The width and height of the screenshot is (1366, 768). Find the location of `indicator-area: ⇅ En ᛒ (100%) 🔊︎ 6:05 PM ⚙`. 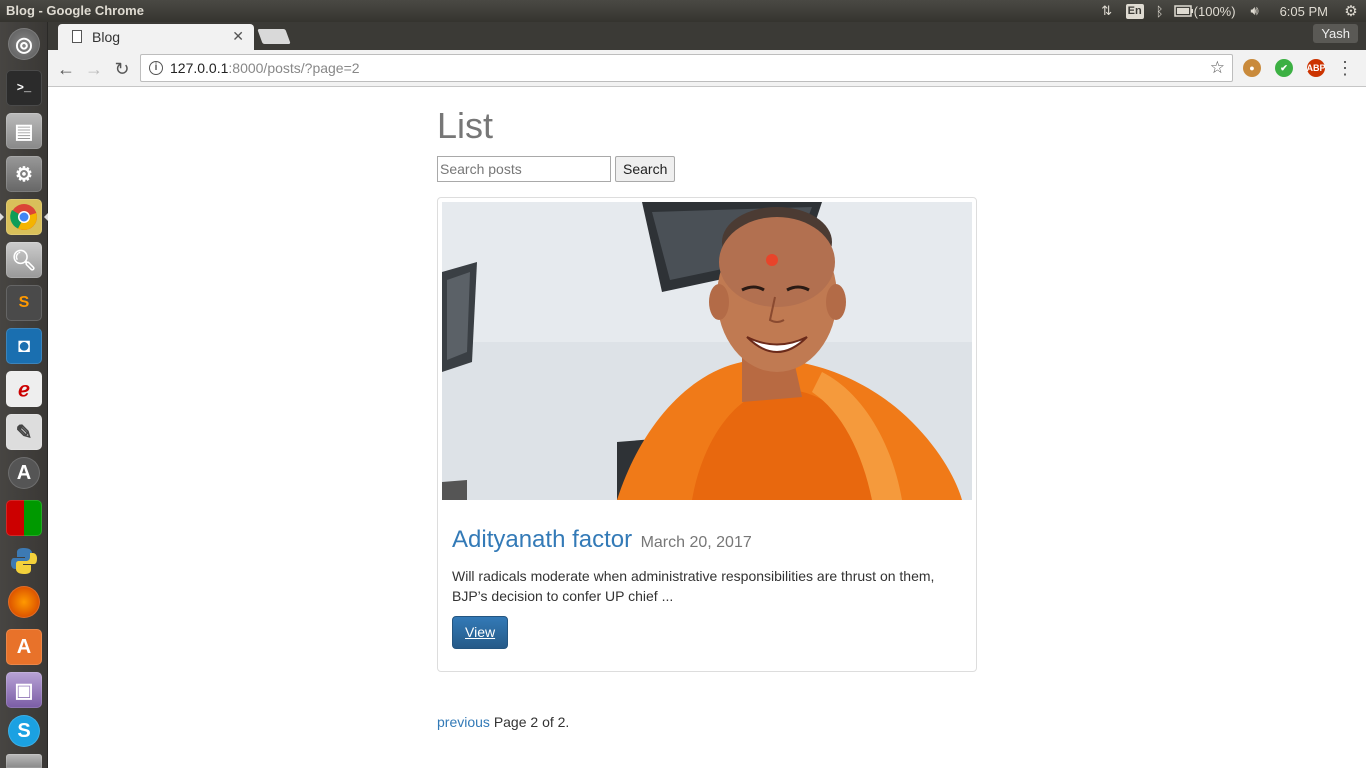

indicator-area: ⇅ En ᛒ (100%) 🔊︎ 6:05 PM ⚙ is located at coordinates (1227, 11).